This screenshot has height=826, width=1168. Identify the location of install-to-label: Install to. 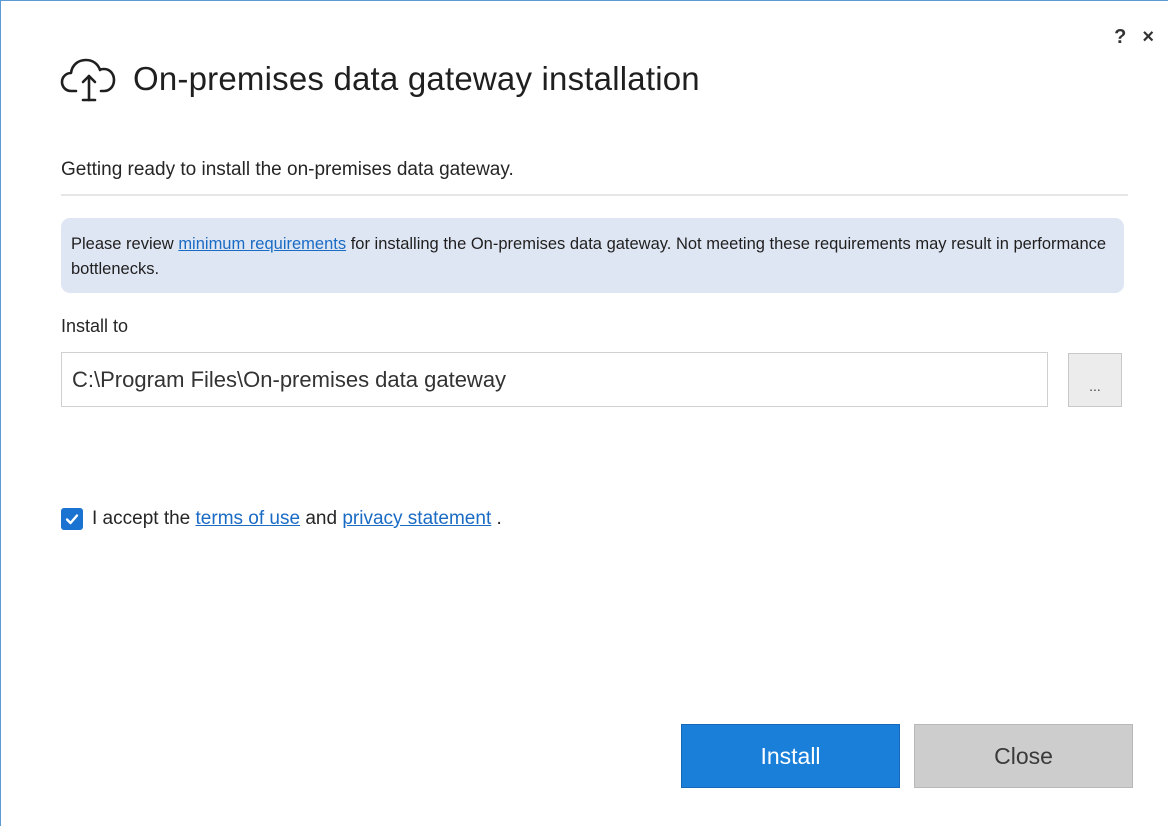
(95, 326).